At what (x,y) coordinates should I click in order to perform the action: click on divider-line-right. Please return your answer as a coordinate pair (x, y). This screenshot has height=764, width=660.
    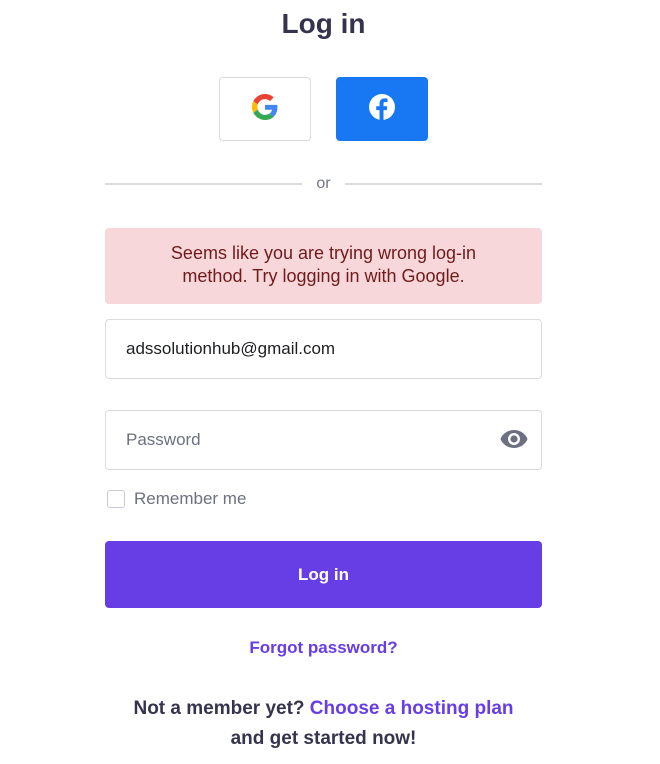
    Looking at the image, I should click on (443, 184).